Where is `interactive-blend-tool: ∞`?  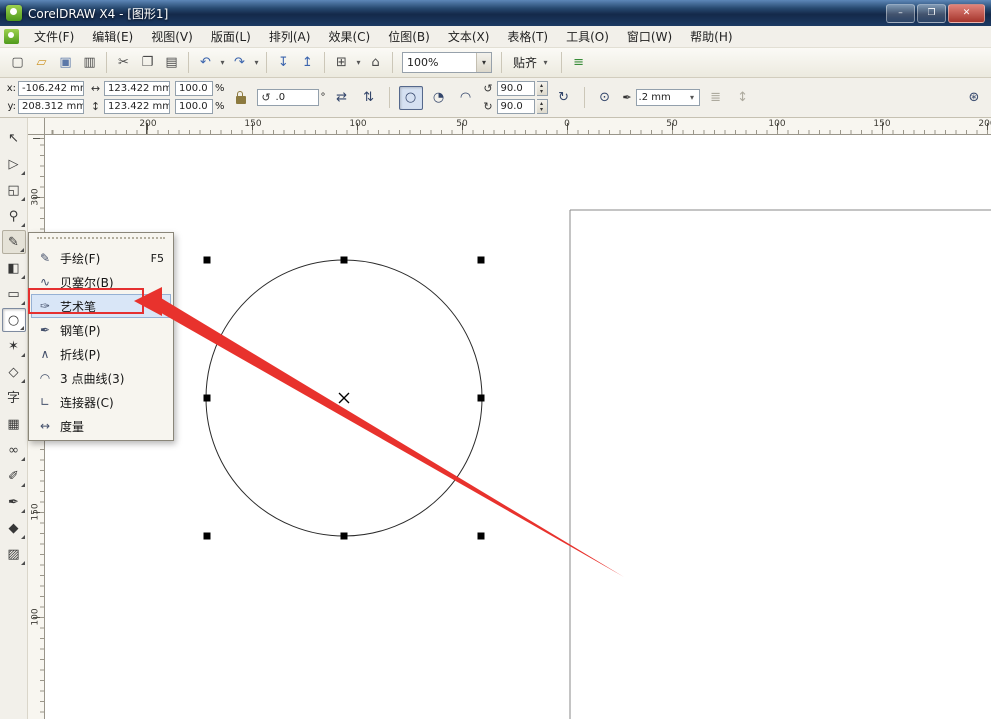
interactive-blend-tool: ∞ is located at coordinates (14, 450).